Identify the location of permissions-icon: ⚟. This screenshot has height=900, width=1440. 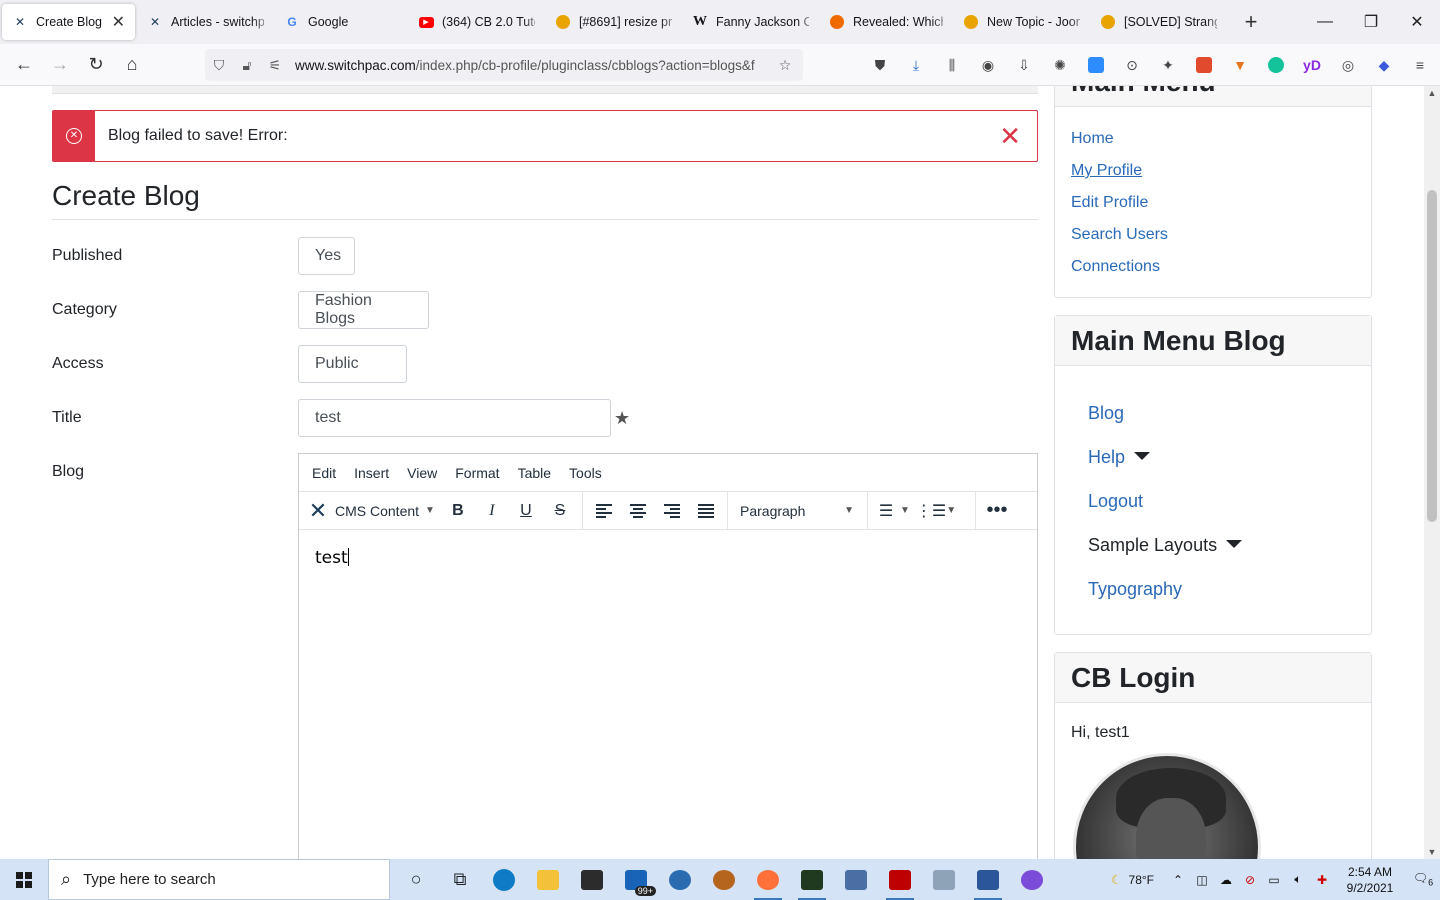
(275, 65).